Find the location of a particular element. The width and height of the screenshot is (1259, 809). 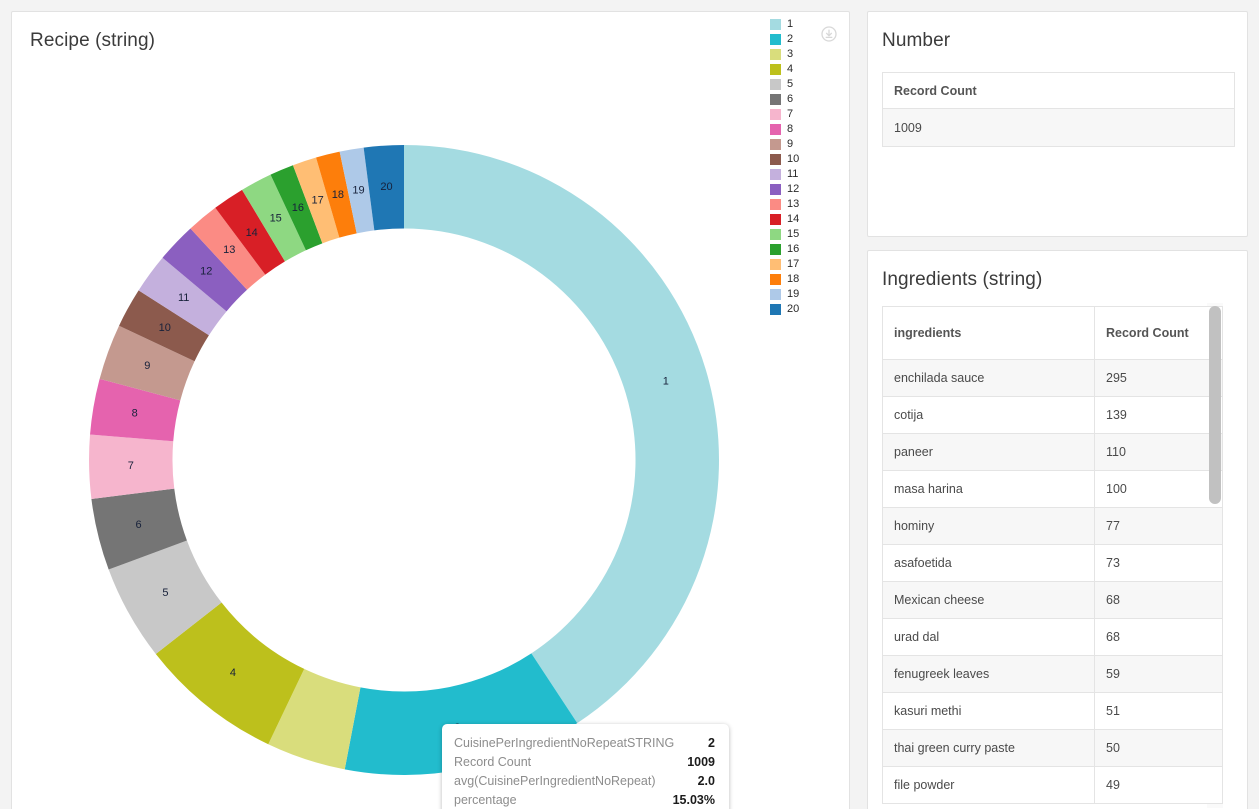

legend-label: 14 is located at coordinates (793, 219).